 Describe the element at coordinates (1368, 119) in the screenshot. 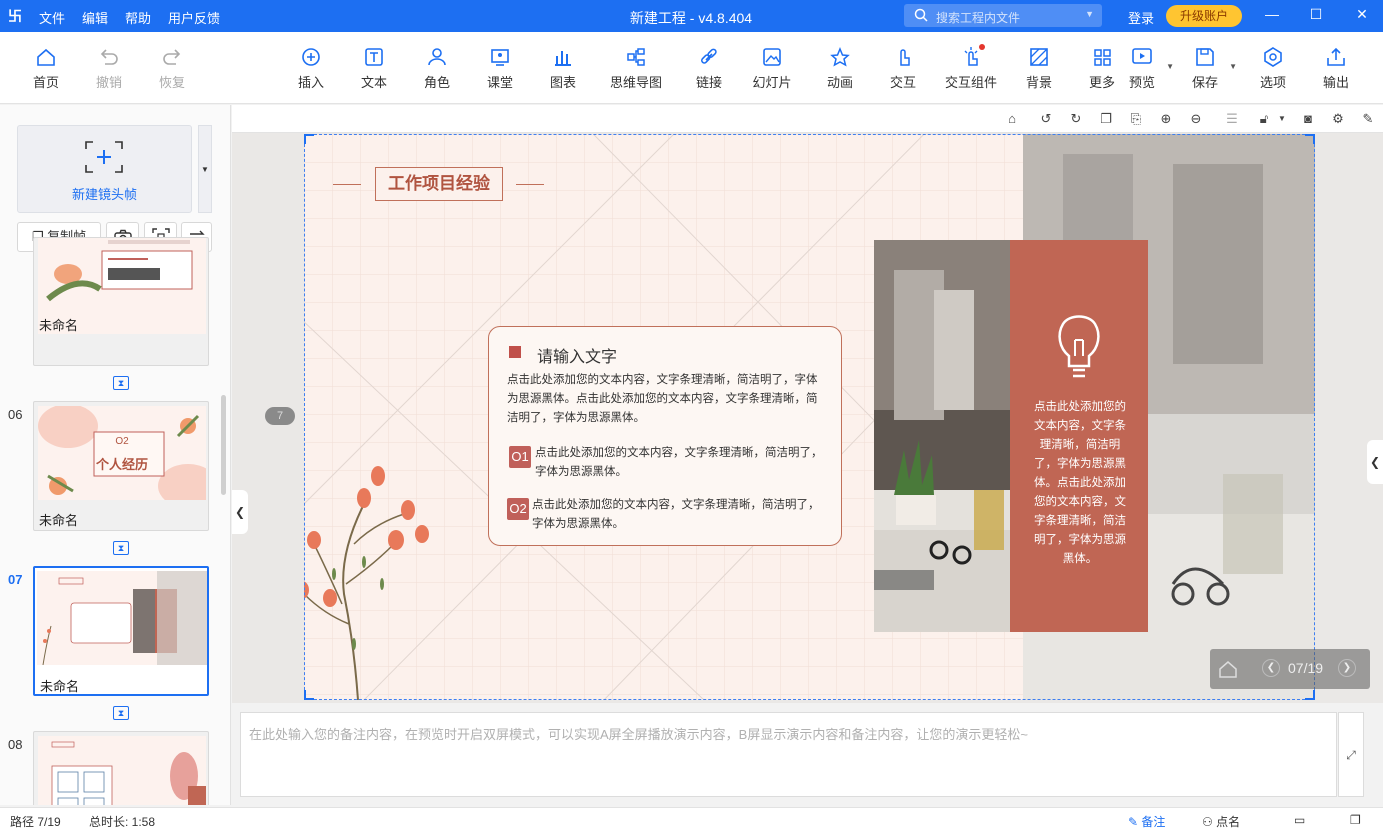

I see `edit-icon: ✎` at that location.